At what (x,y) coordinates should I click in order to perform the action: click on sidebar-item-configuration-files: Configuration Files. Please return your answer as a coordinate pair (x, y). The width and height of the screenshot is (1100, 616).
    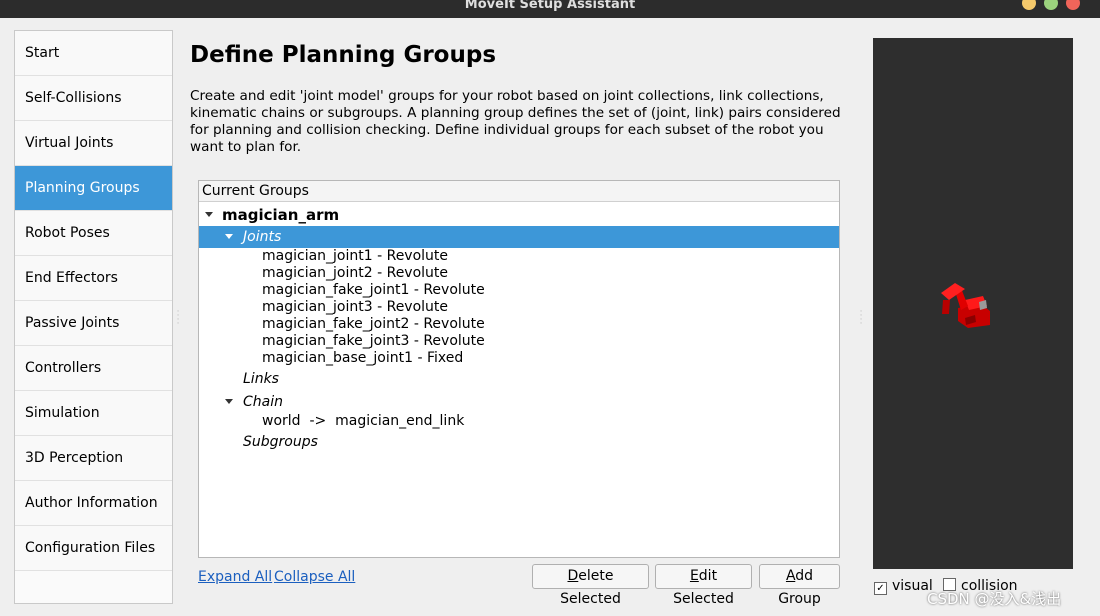
    Looking at the image, I should click on (93, 548).